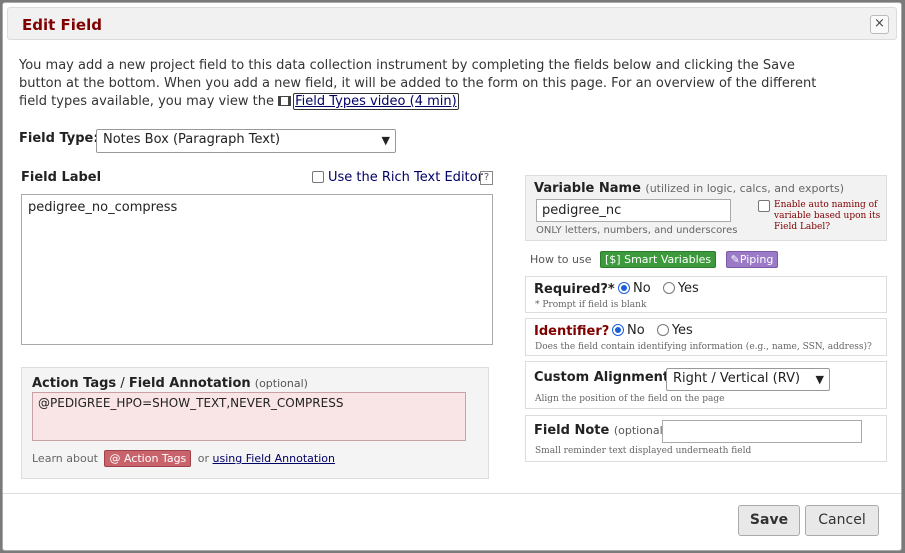 This screenshot has height=553, width=905. Describe the element at coordinates (61, 177) in the screenshot. I see `field-label-heading: Field Label` at that location.